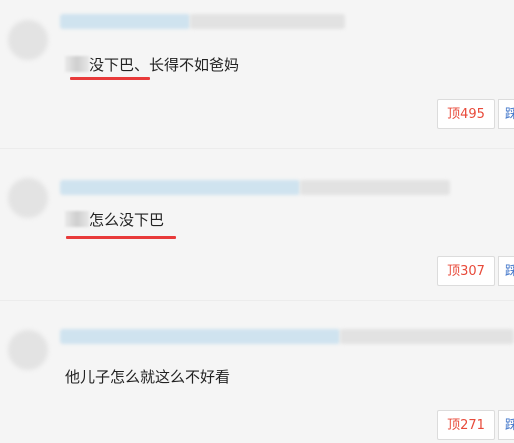 The image size is (514, 443). I want to click on comment-text: 没下巴、长得不如爸妈, so click(152, 65).